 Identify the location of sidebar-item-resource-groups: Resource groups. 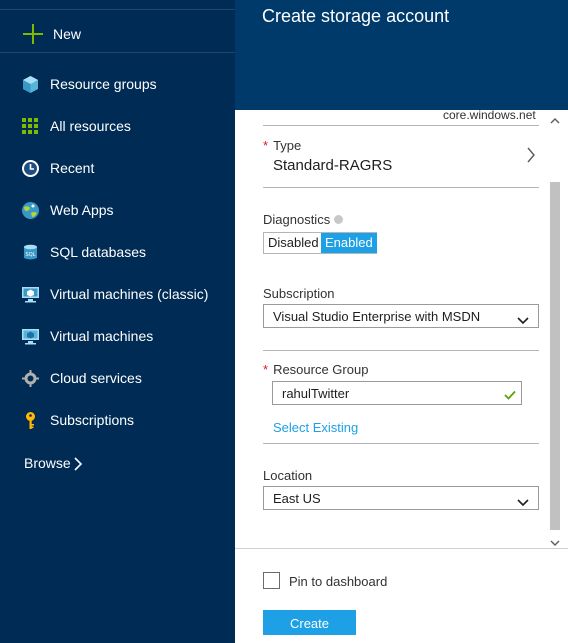
(117, 85).